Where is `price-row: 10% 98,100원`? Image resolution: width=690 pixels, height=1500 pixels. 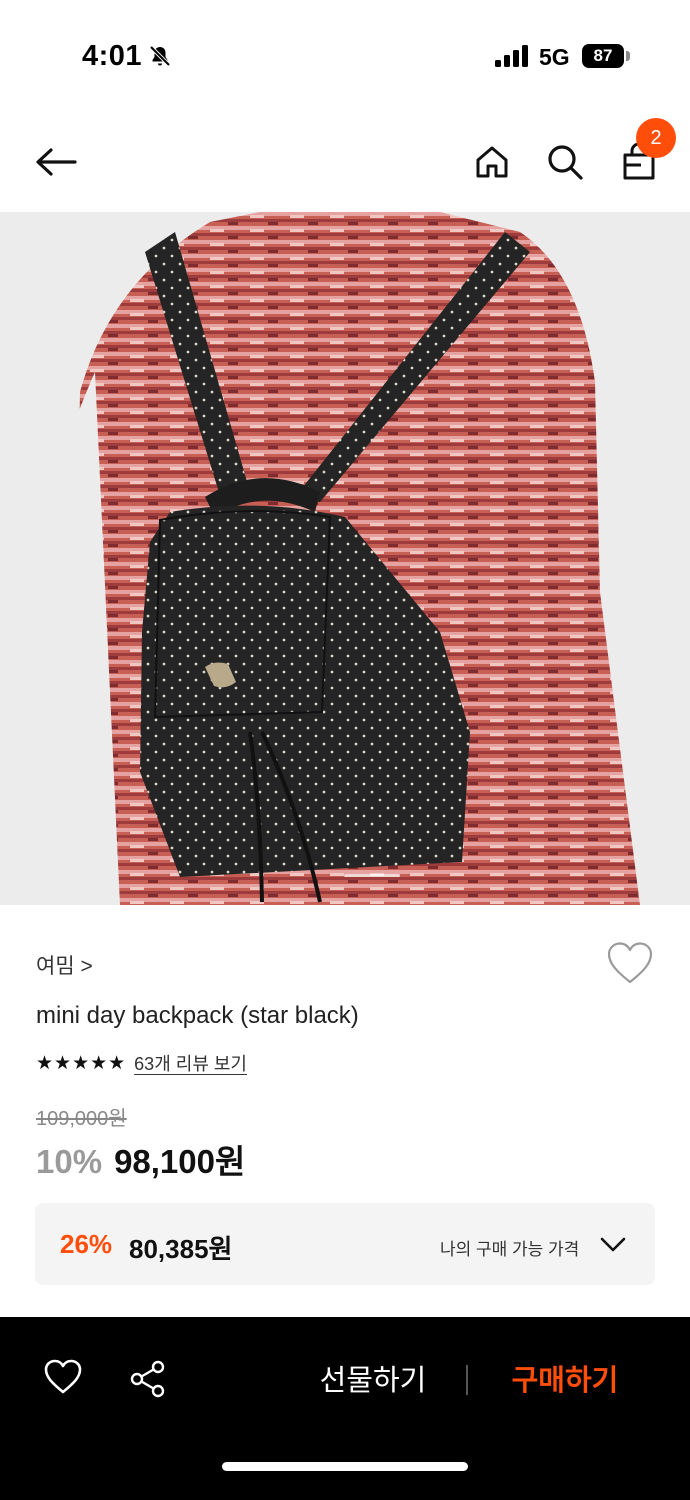 price-row: 10% 98,100원 is located at coordinates (140, 1159).